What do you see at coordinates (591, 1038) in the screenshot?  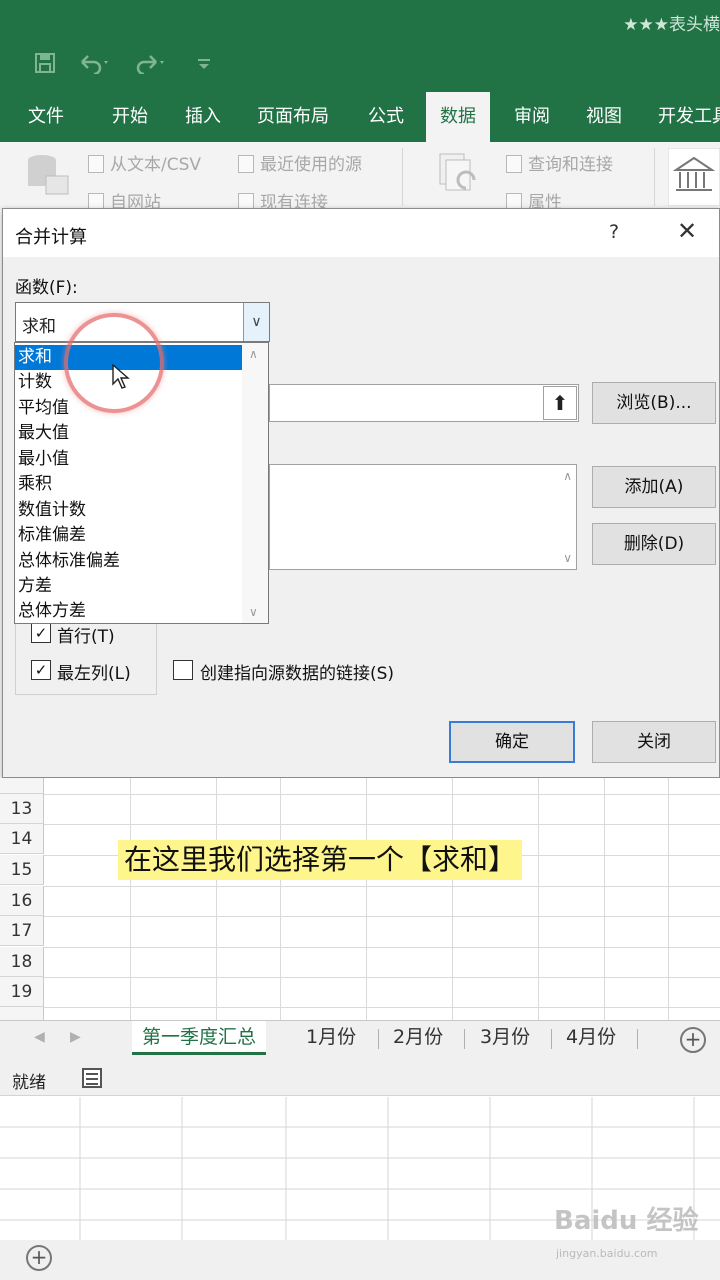 I see `sheet-tab-apr: 4月份` at bounding box center [591, 1038].